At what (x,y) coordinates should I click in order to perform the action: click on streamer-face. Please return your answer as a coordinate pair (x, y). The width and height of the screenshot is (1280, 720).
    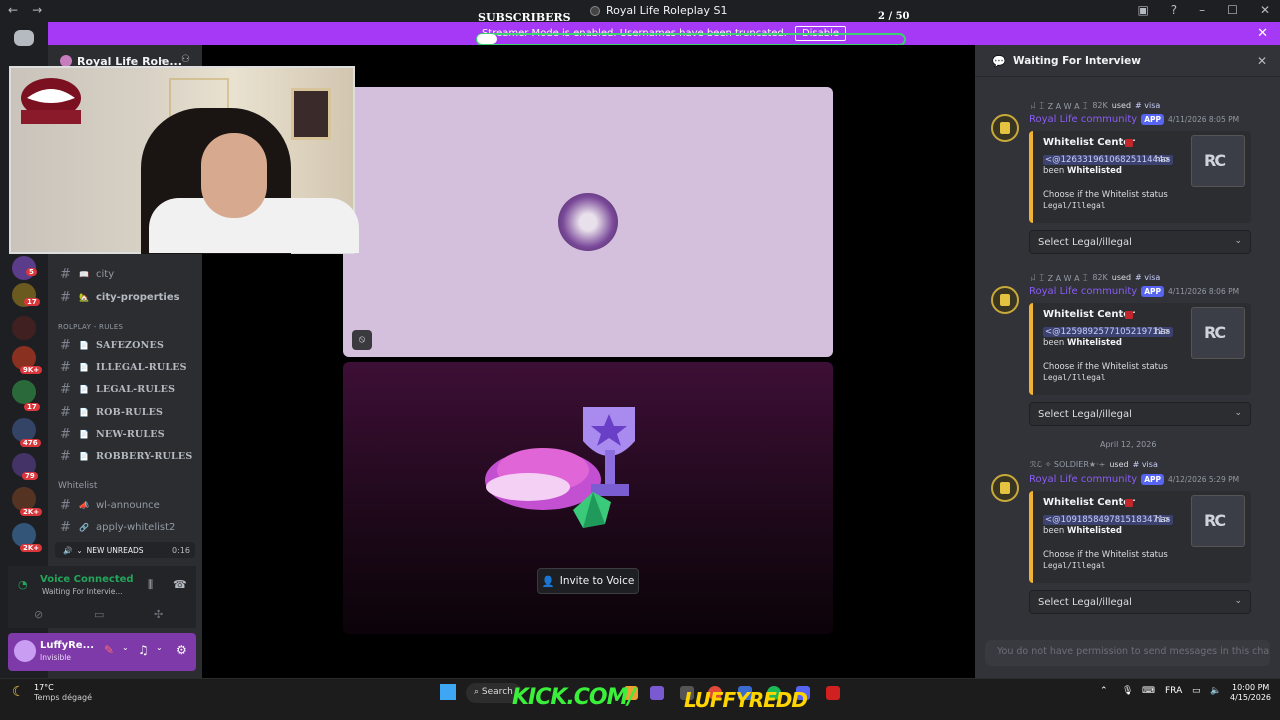
    Looking at the image, I should click on (234, 175).